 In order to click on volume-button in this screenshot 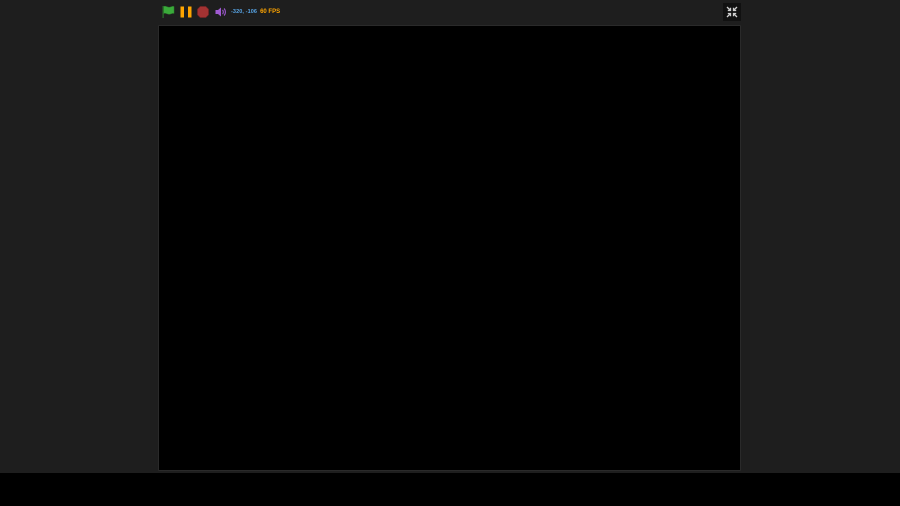, I will do `click(221, 12)`.